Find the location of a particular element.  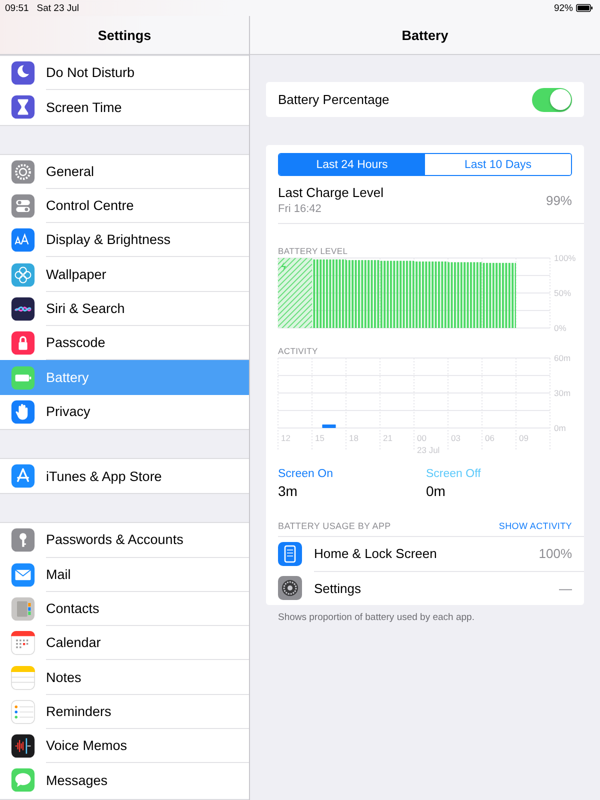

settings-item: Passwords & Accounts is located at coordinates (124, 540).